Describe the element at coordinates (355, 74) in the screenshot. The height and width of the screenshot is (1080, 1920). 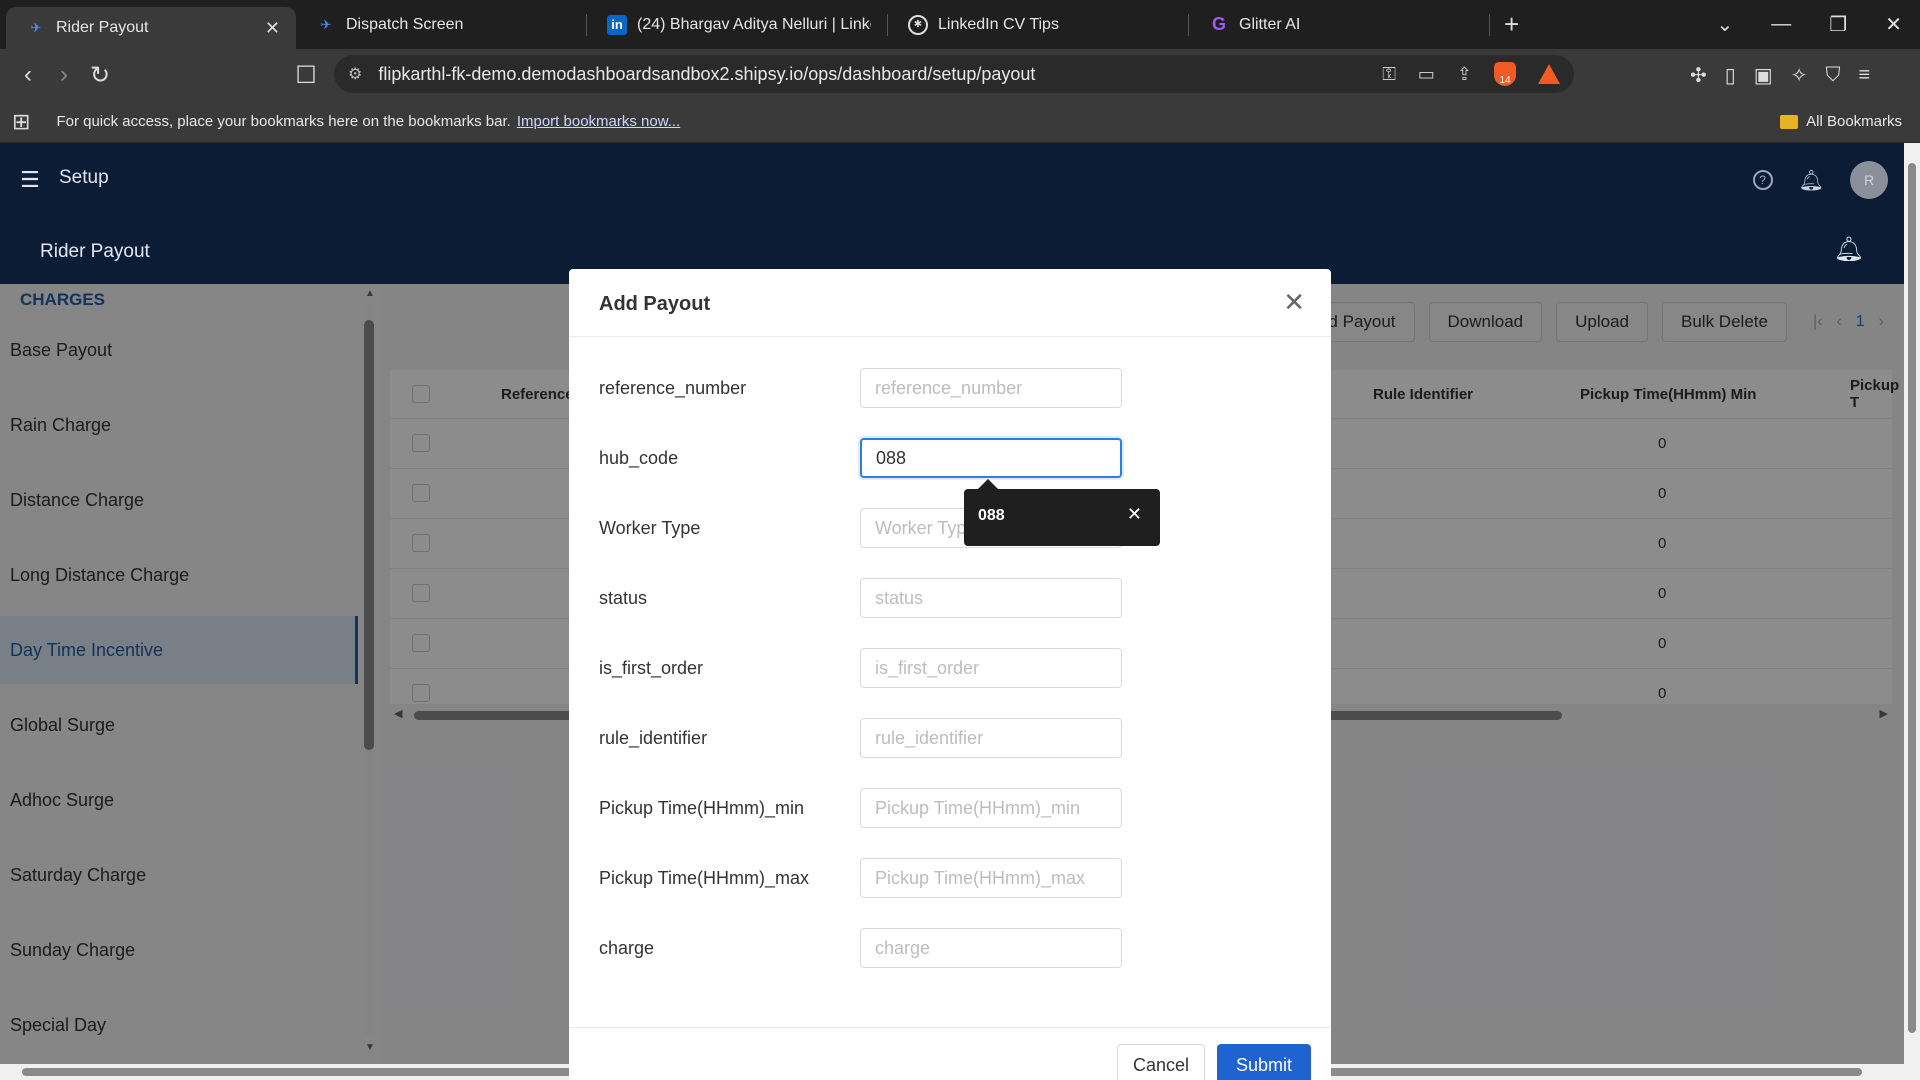
I see `site-info-icon: ⚙` at that location.